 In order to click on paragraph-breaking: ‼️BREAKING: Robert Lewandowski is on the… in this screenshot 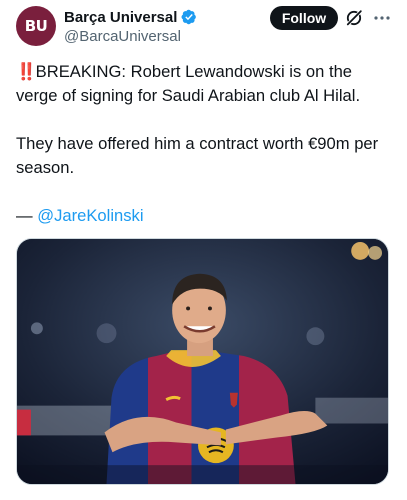, I will do `click(202, 84)`.